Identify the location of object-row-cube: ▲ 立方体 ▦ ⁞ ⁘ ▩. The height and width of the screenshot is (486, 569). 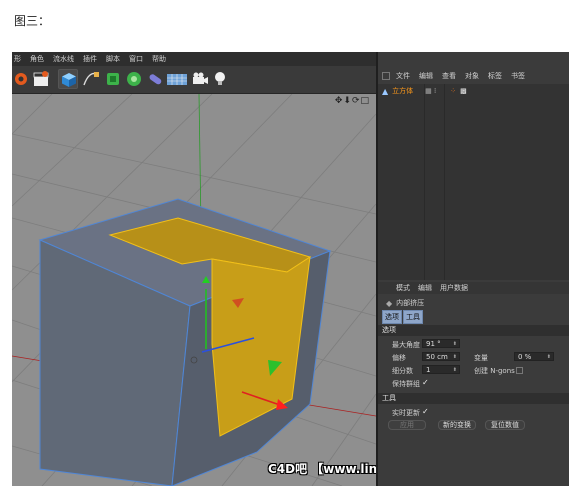
(424, 91).